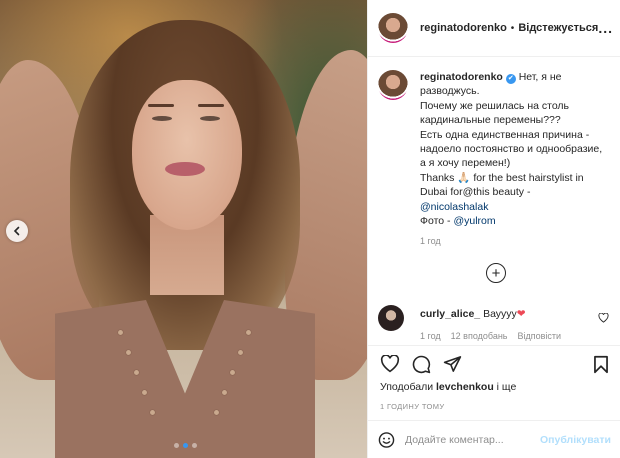  What do you see at coordinates (386, 440) in the screenshot?
I see `emoji-icon` at bounding box center [386, 440].